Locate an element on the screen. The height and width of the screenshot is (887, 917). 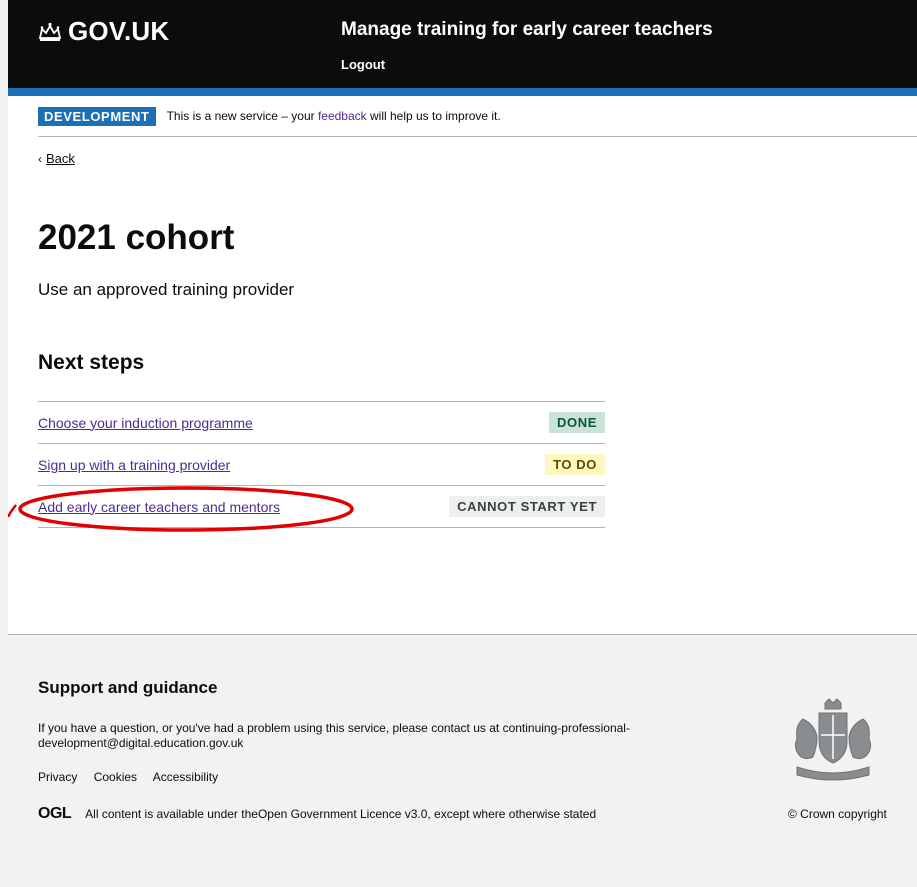
licence-text-after: , except where otherwise stated is located at coordinates (512, 814).